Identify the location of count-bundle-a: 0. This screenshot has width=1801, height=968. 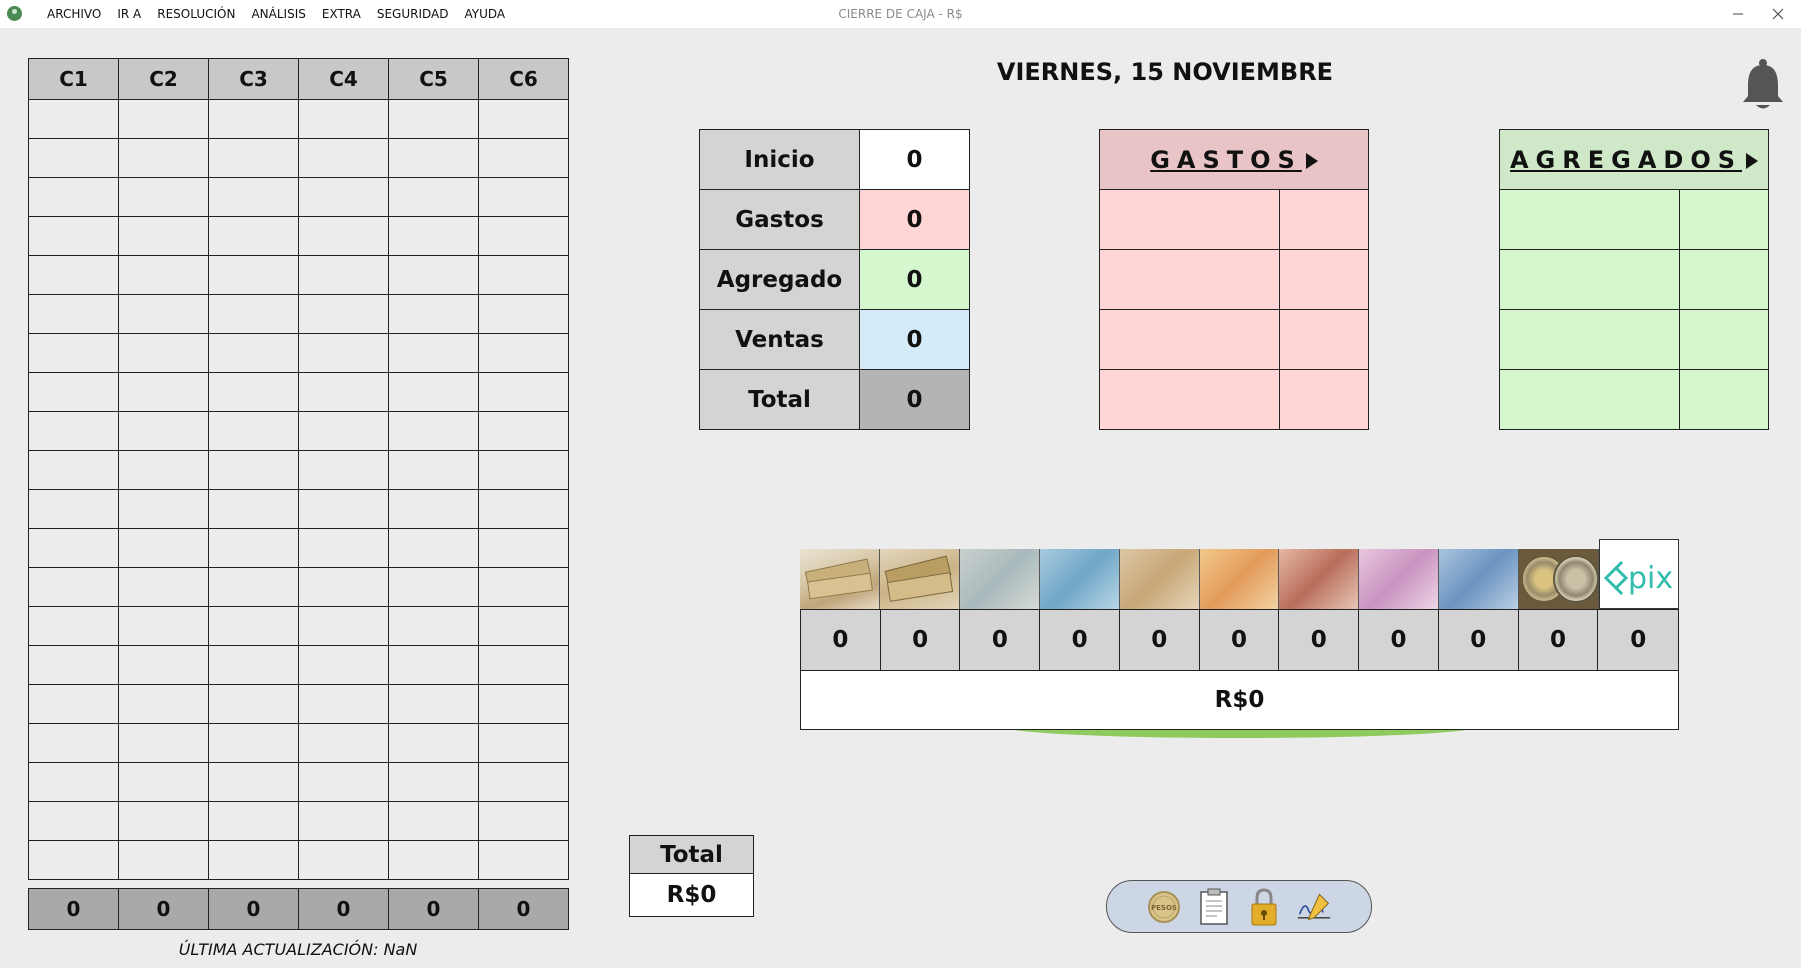
(841, 640).